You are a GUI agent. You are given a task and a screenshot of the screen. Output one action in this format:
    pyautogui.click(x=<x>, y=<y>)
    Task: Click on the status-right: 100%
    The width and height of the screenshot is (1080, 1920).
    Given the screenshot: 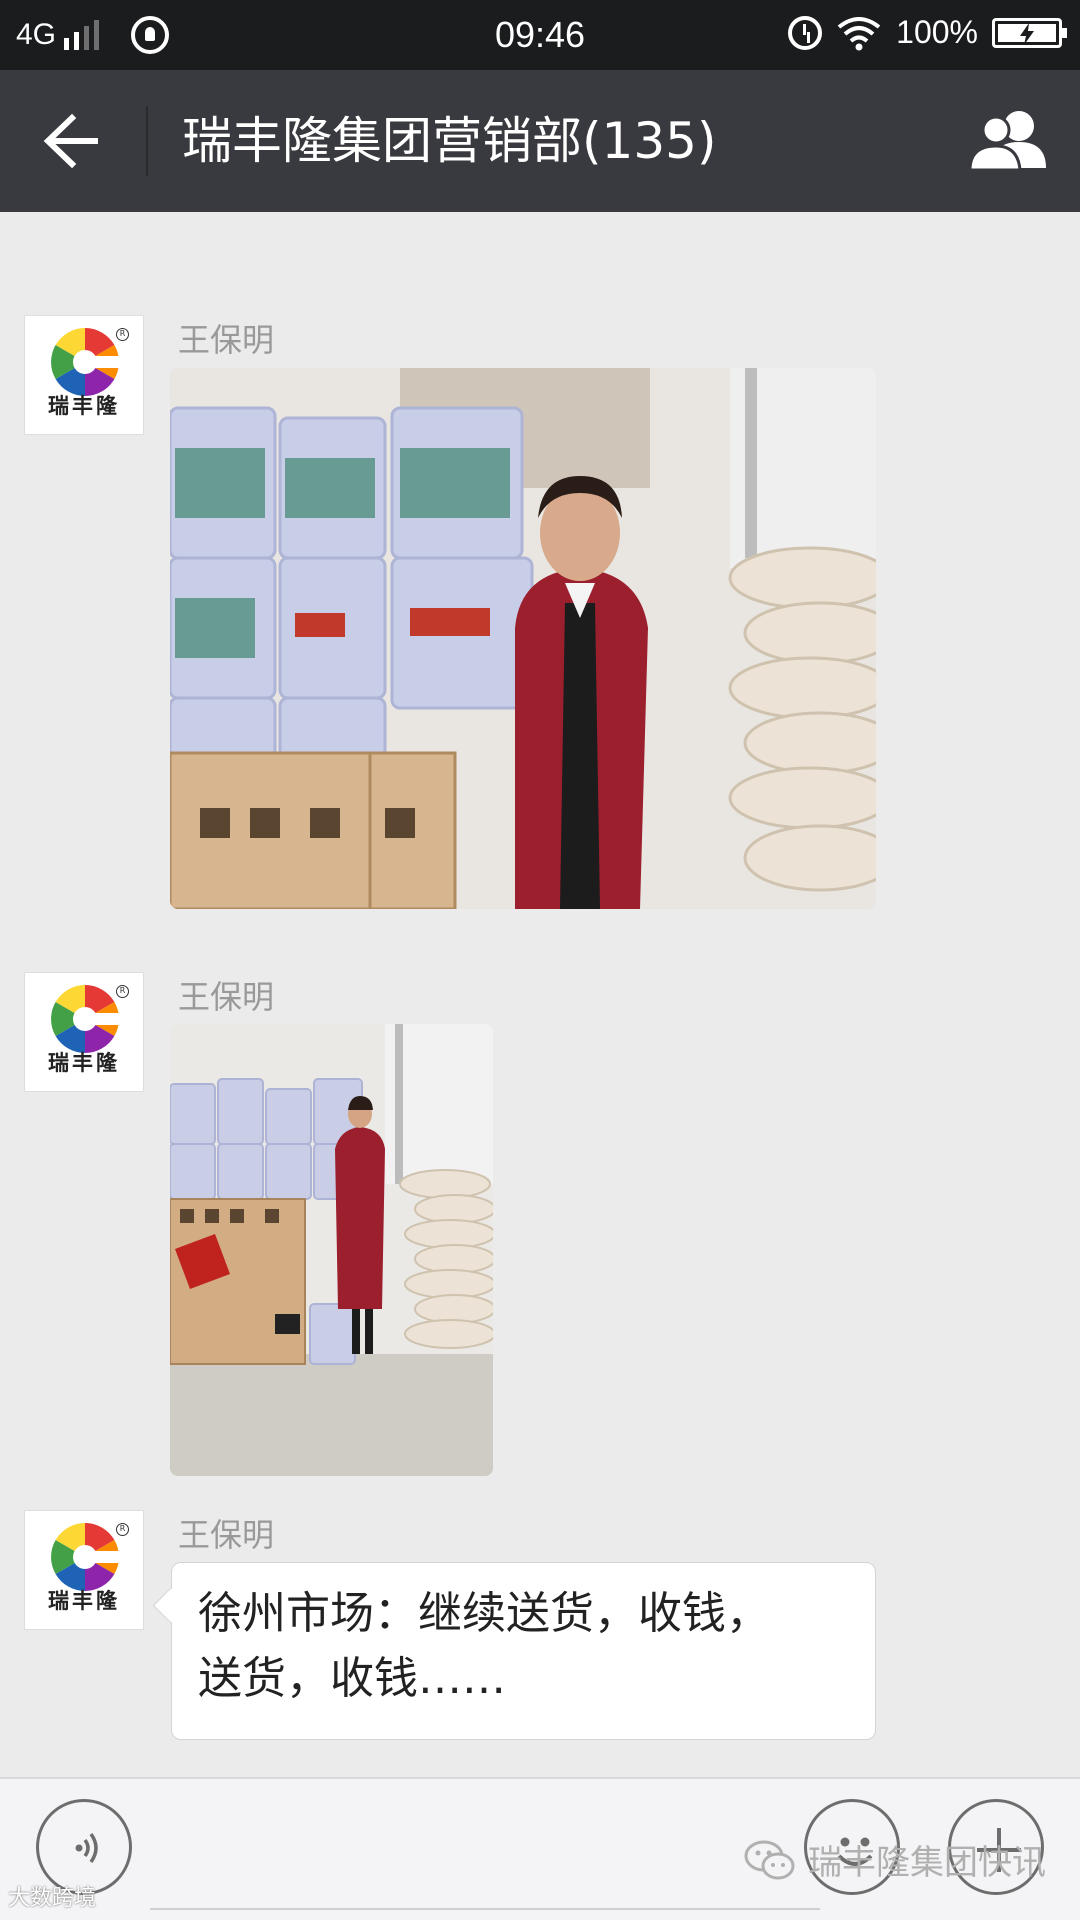 What is the action you would take?
    pyautogui.click(x=927, y=32)
    